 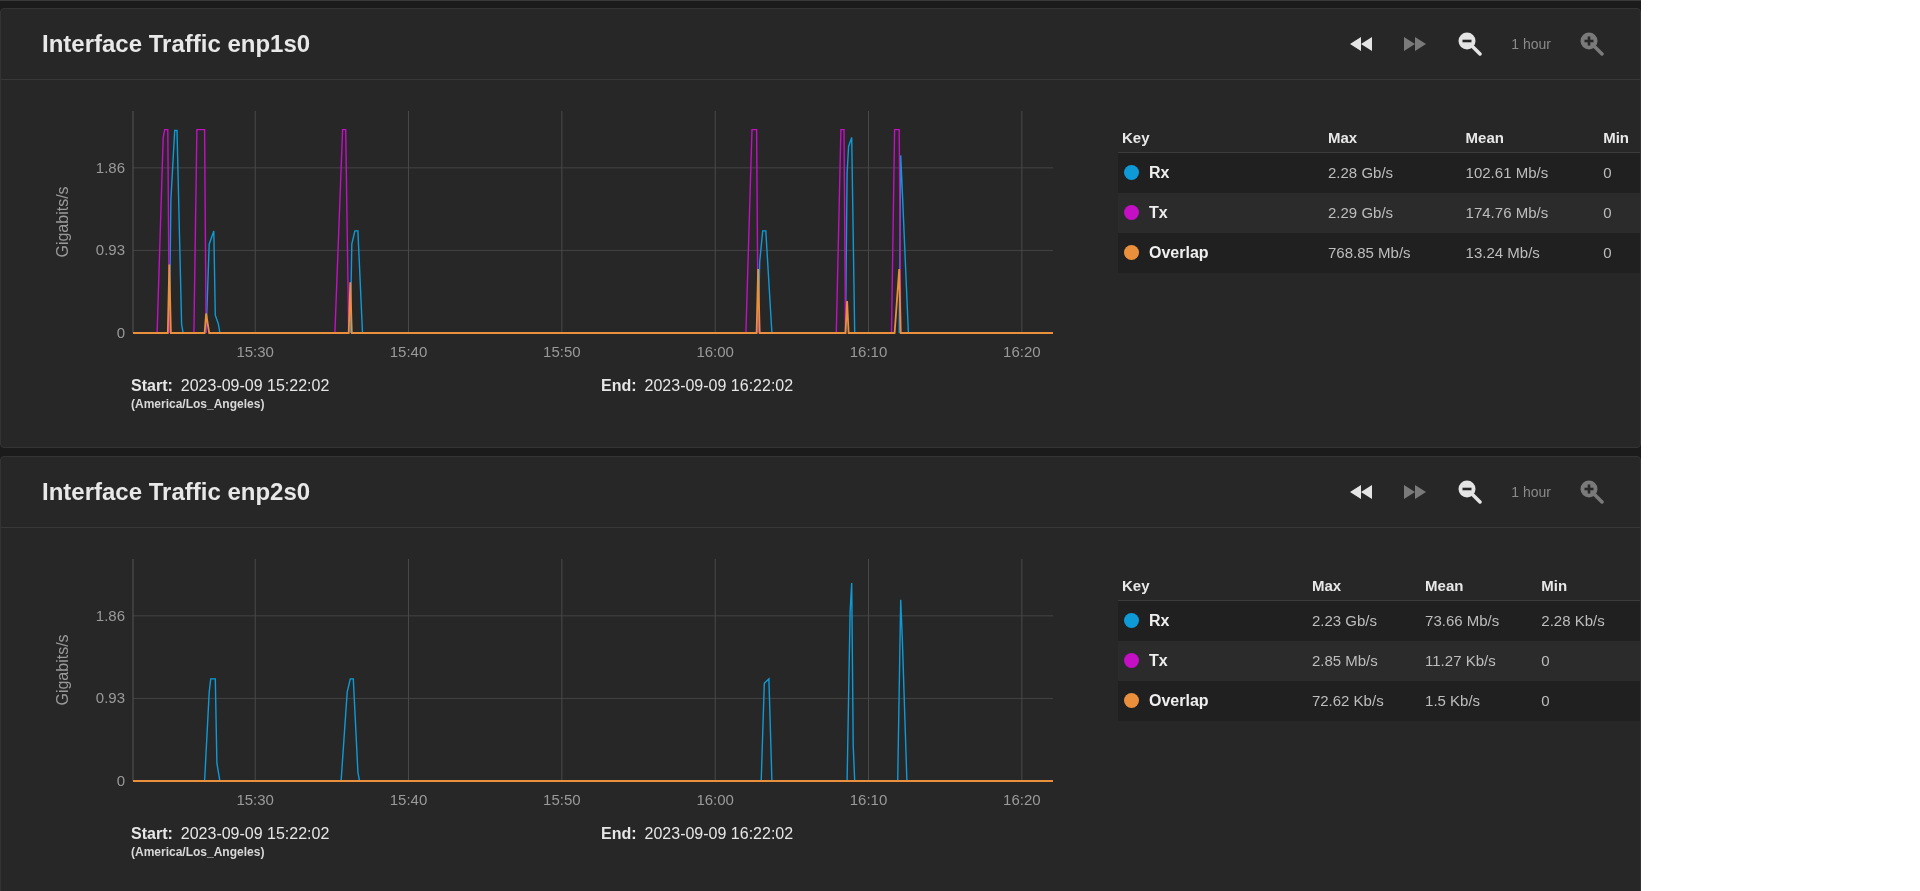 I want to click on table-cell: 11.27 Kb/s, so click(x=1479, y=660).